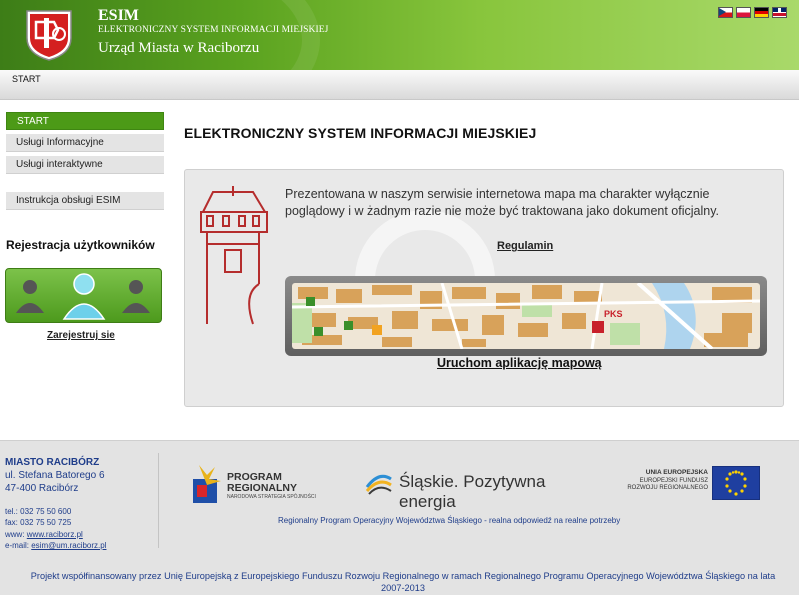 This screenshot has width=799, height=595. What do you see at coordinates (42, 488) in the screenshot?
I see `footer-postal: 47-400 Racibórz` at bounding box center [42, 488].